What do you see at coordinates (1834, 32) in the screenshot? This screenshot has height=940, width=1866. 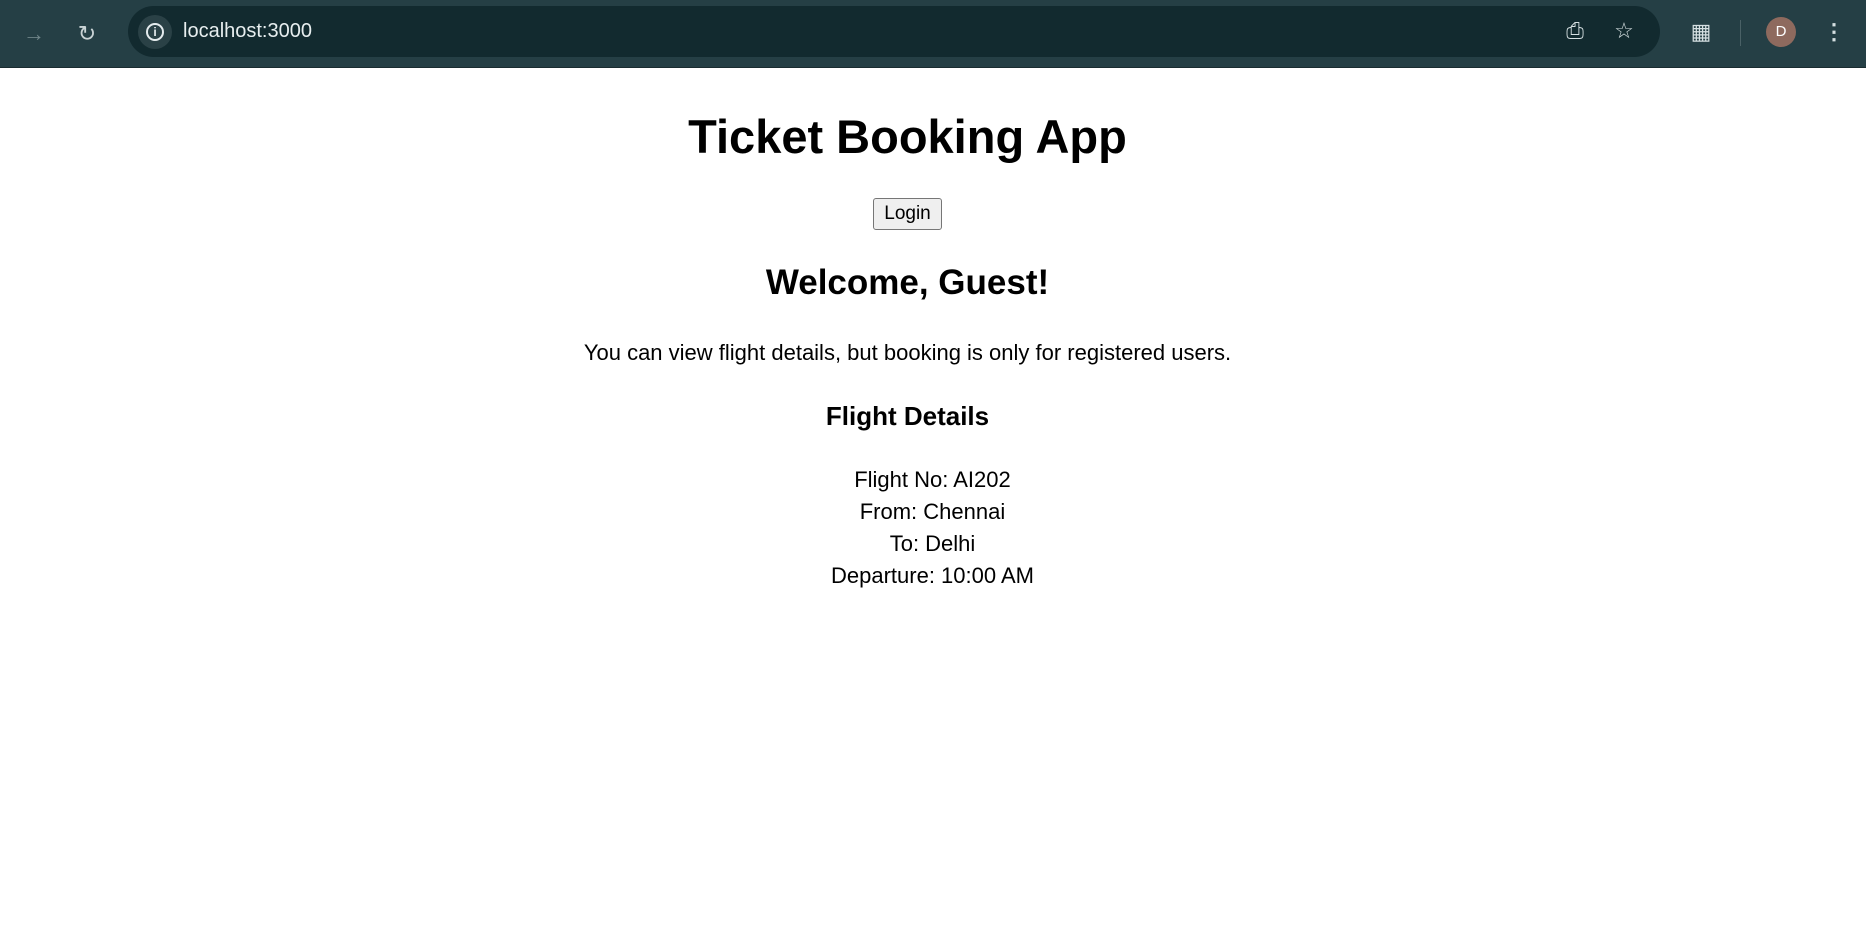 I see `menu-icon: ⋮` at bounding box center [1834, 32].